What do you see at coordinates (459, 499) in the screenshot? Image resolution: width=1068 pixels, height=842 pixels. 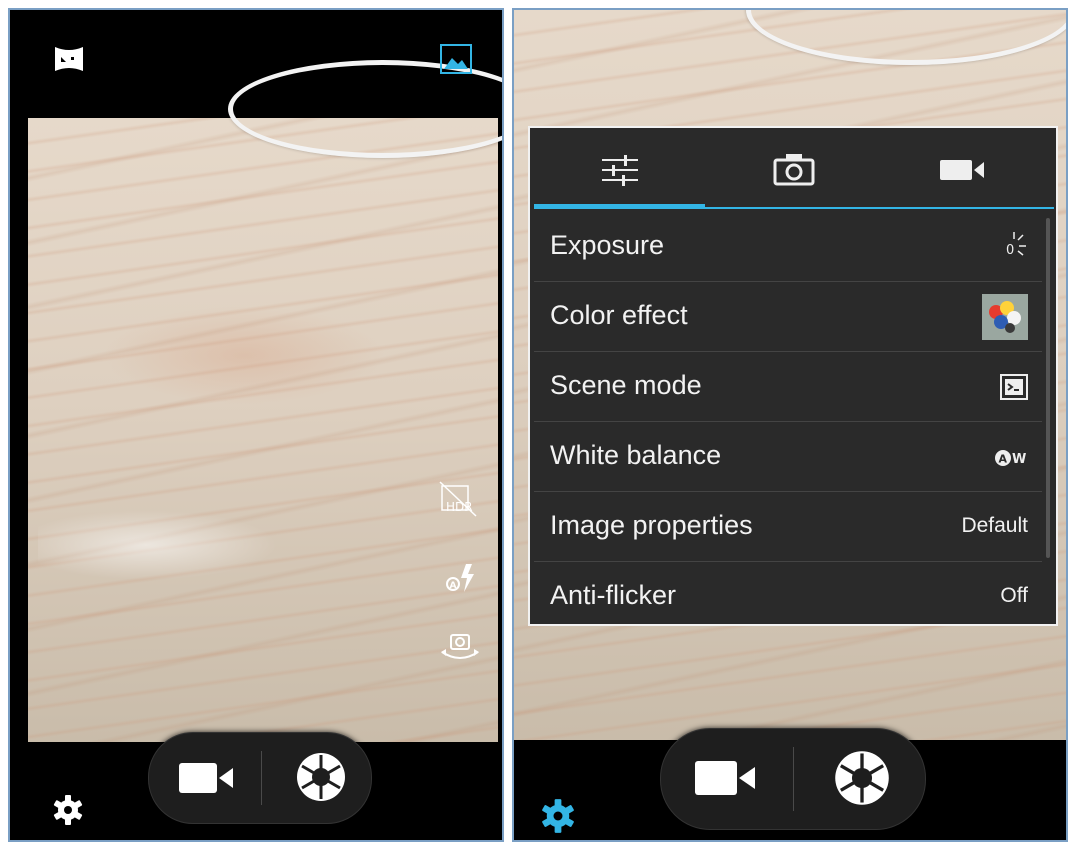 I see `hdr-off-icon: HDR` at bounding box center [459, 499].